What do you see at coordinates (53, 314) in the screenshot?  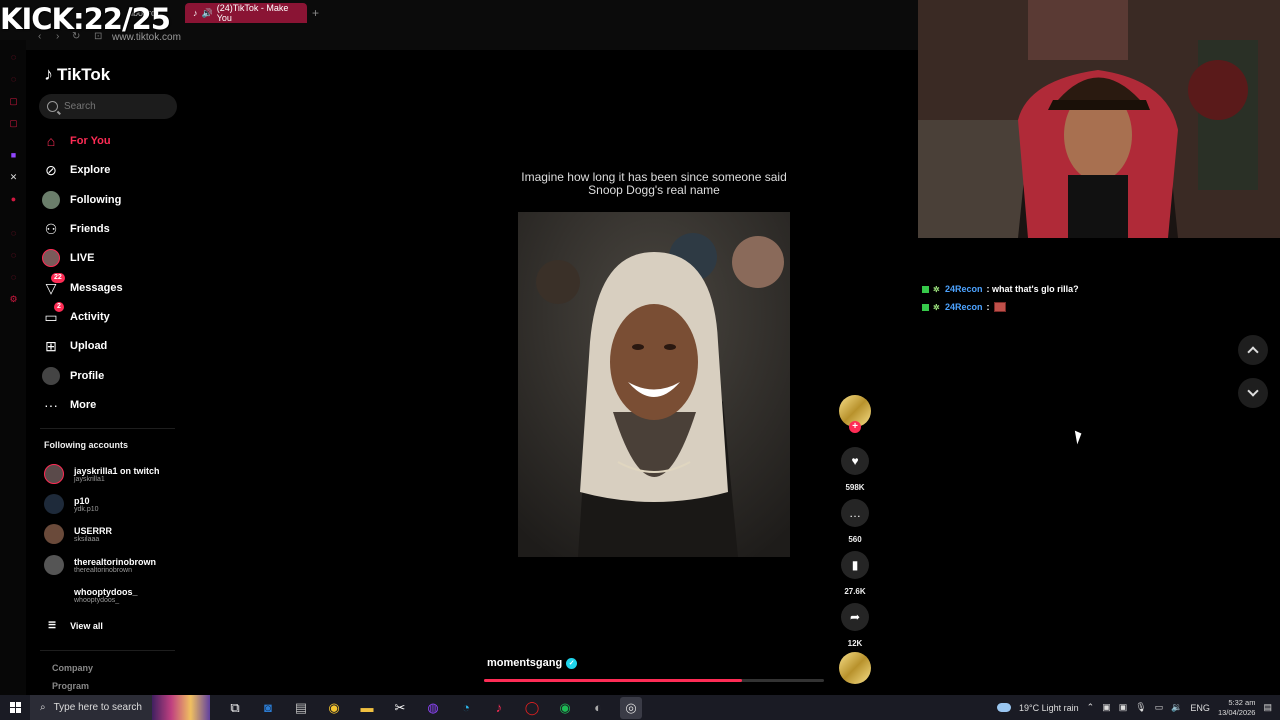 I see `activity-icon: ▭ 2` at bounding box center [53, 314].